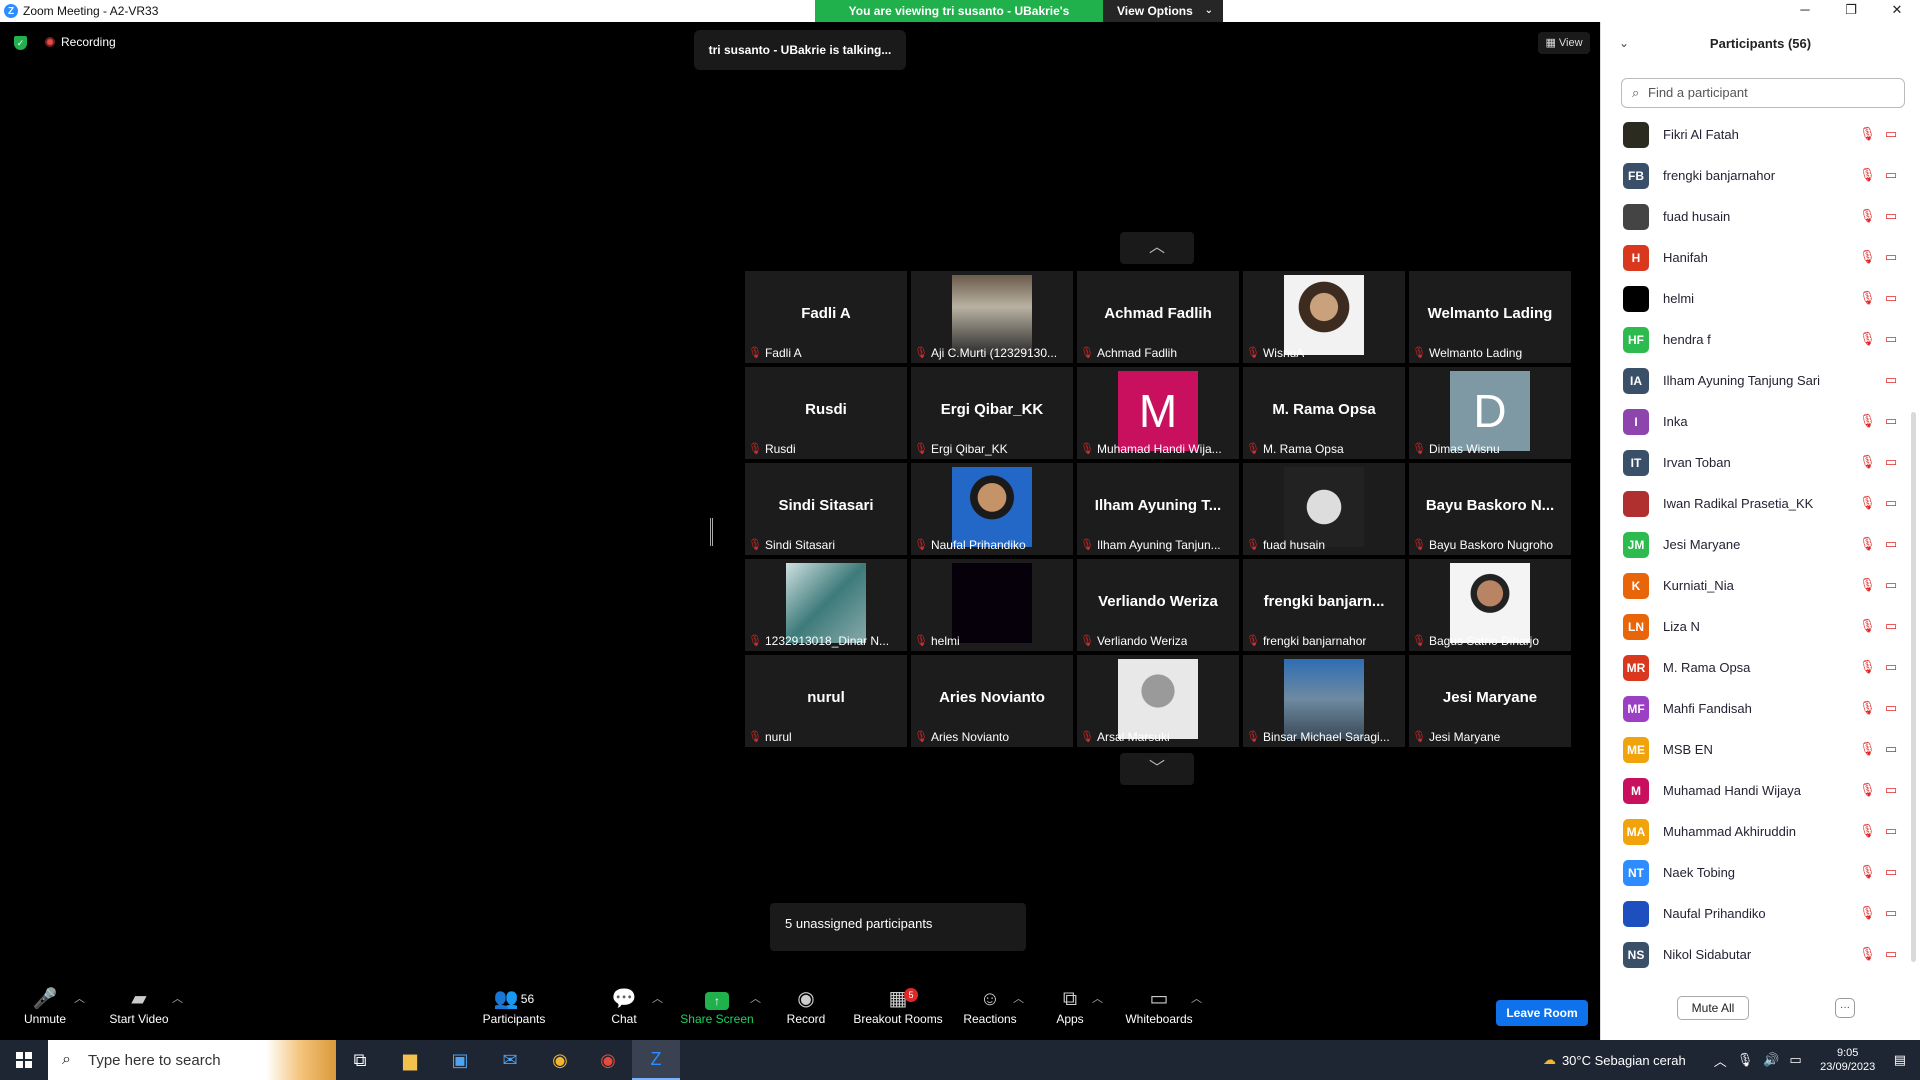  Describe the element at coordinates (1754, 462) in the screenshot. I see `participant-row: IT Irvan Toban 🎙 ▭` at that location.